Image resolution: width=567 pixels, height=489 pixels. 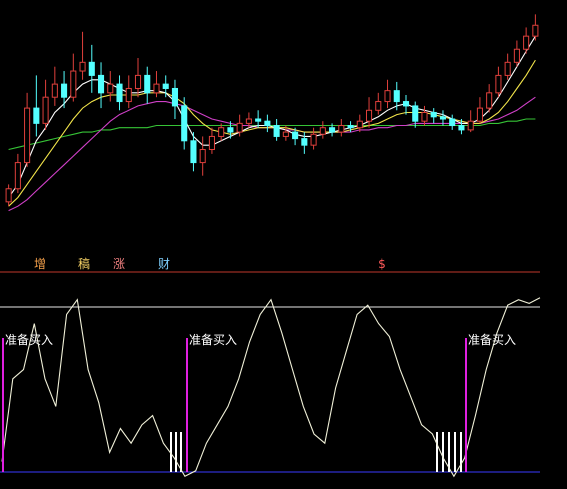 I want to click on tag-label: $, so click(x=382, y=264).